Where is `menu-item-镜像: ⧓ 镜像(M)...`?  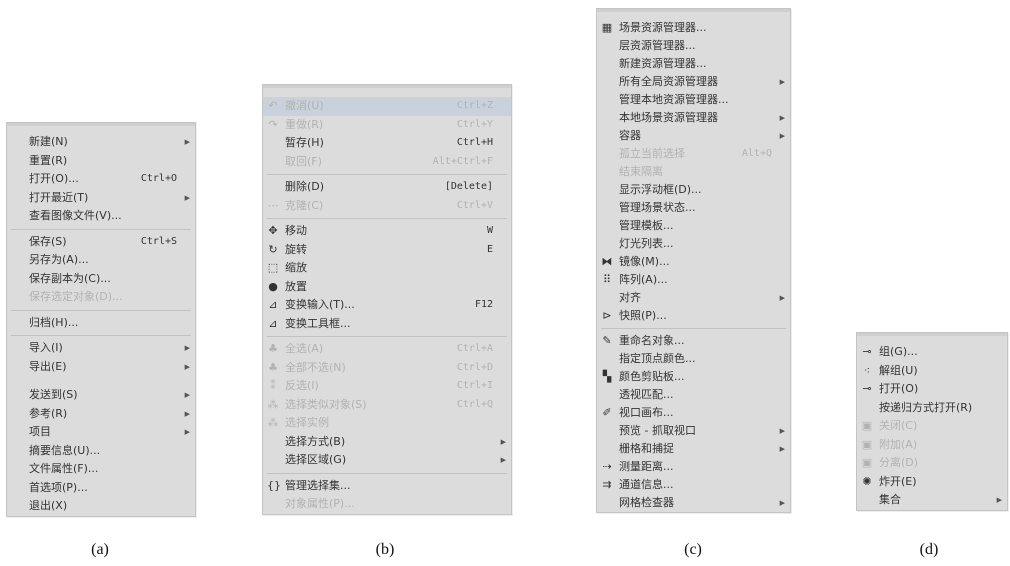
menu-item-镜像: ⧓ 镜像(M)... is located at coordinates (693, 262).